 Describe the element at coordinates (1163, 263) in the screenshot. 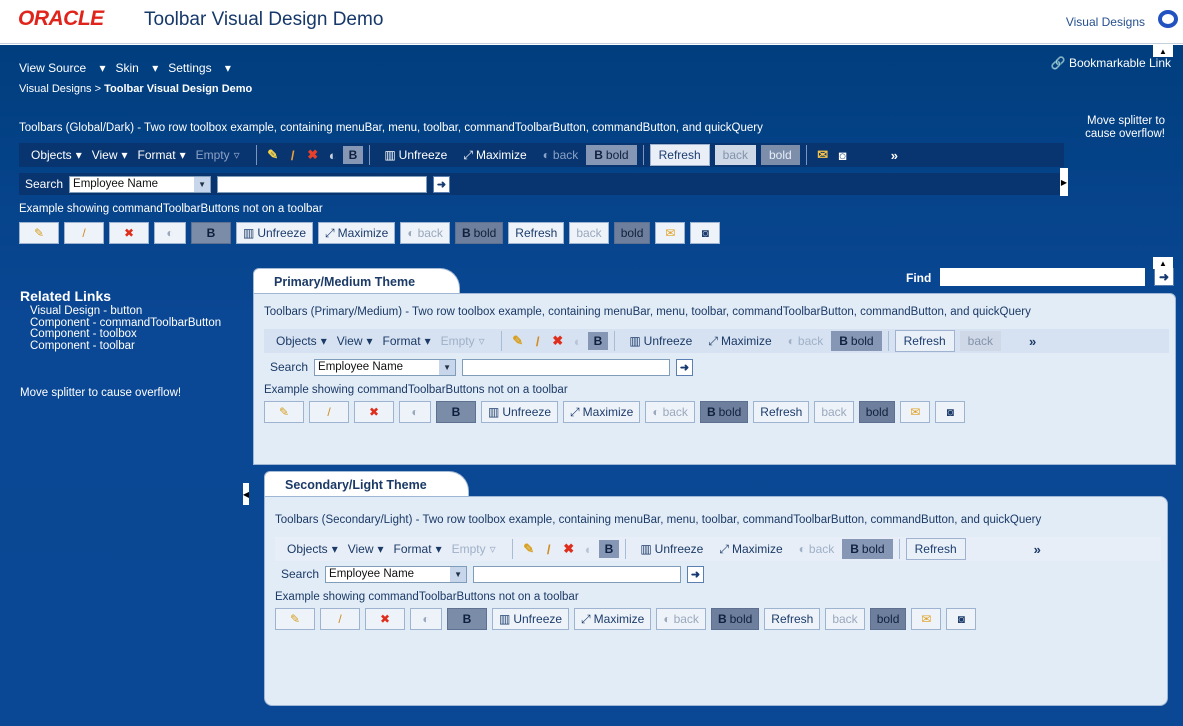

I see `scroll-up-icon: ▲` at that location.